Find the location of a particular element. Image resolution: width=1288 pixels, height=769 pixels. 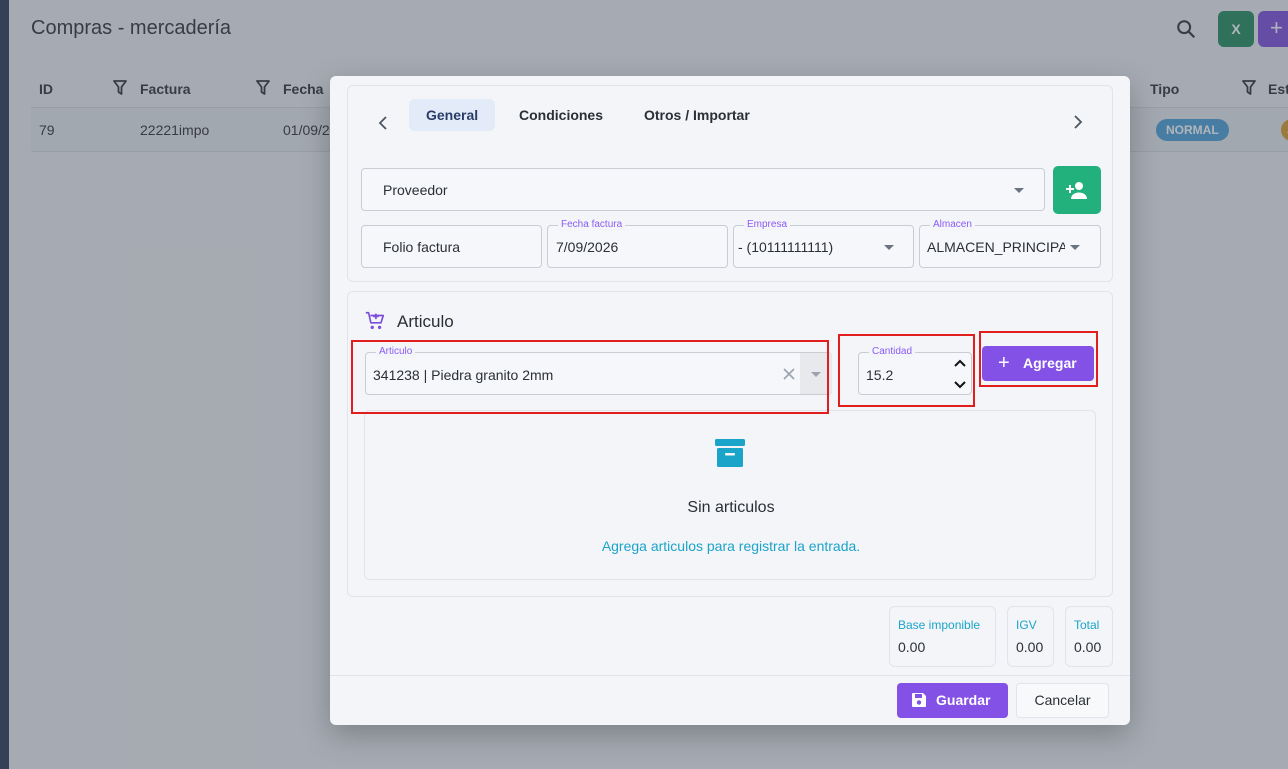

add-proveedor-button is located at coordinates (1077, 190).